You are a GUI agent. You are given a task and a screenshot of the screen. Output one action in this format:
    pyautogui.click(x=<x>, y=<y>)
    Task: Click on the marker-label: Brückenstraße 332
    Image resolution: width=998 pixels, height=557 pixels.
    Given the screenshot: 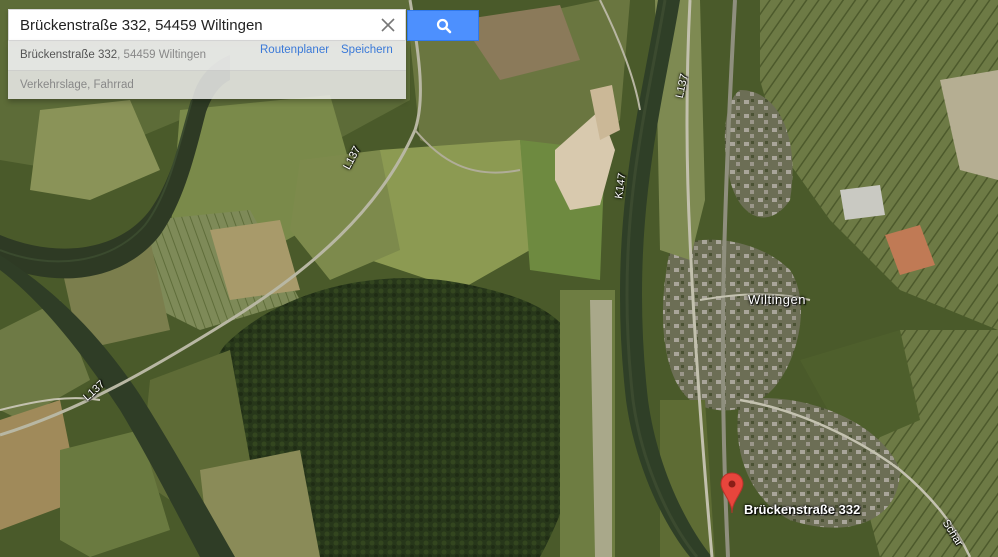 What is the action you would take?
    pyautogui.click(x=802, y=509)
    